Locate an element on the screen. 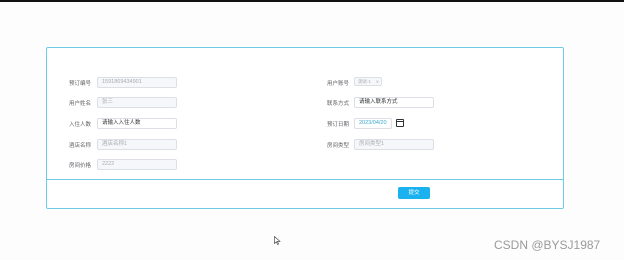 The width and height of the screenshot is (624, 260). calendar-icon is located at coordinates (400, 123).